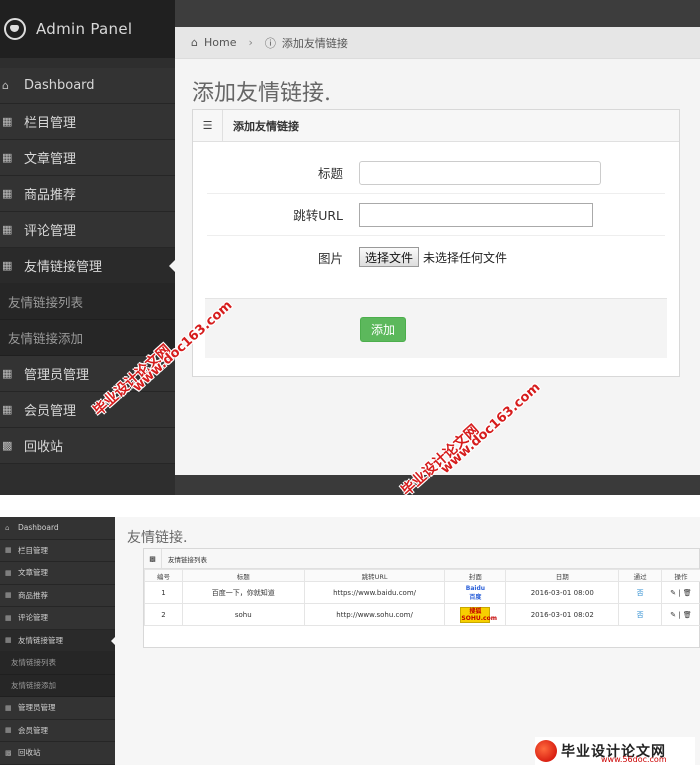 Image resolution: width=700 pixels, height=765 pixels. I want to click on url-input, so click(476, 214).